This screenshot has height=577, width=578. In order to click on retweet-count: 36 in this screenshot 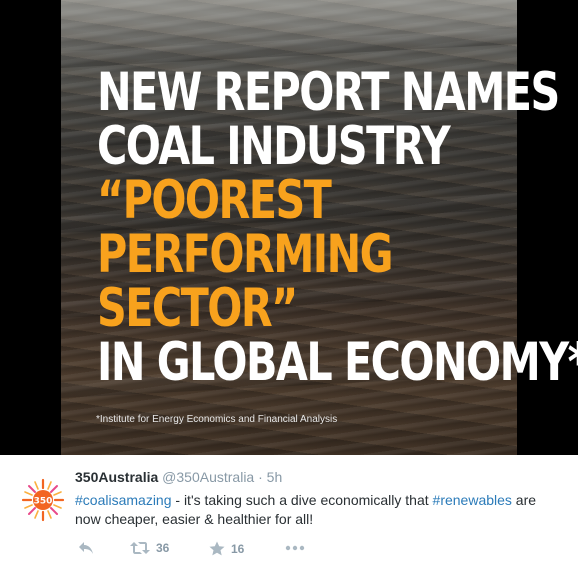, I will do `click(163, 548)`.